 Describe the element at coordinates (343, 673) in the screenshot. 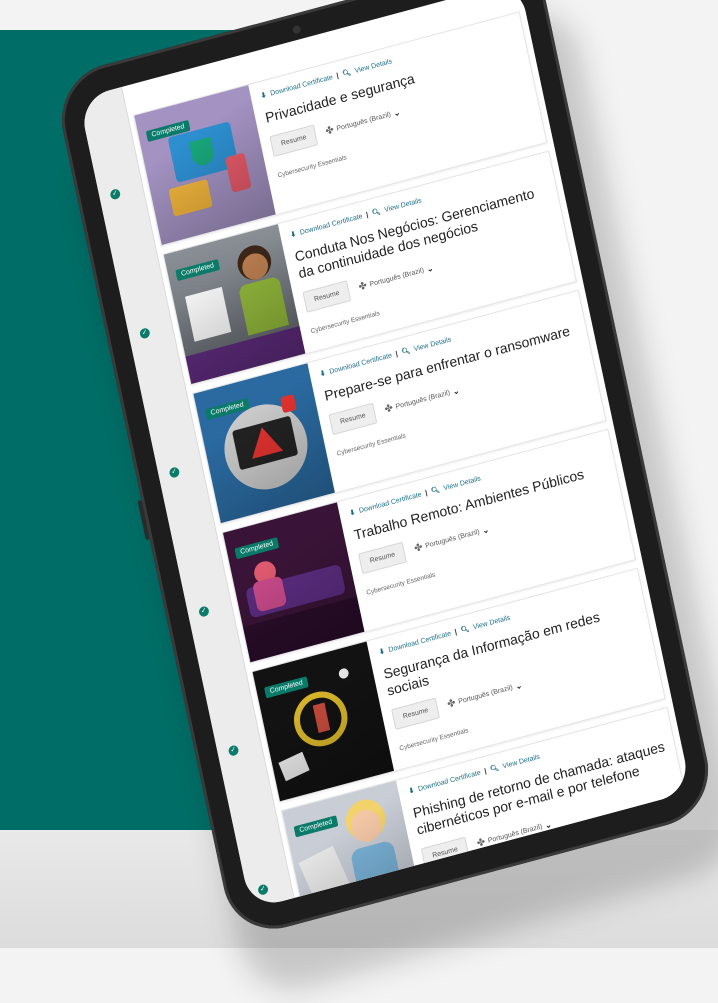

I see `spark-shape` at that location.